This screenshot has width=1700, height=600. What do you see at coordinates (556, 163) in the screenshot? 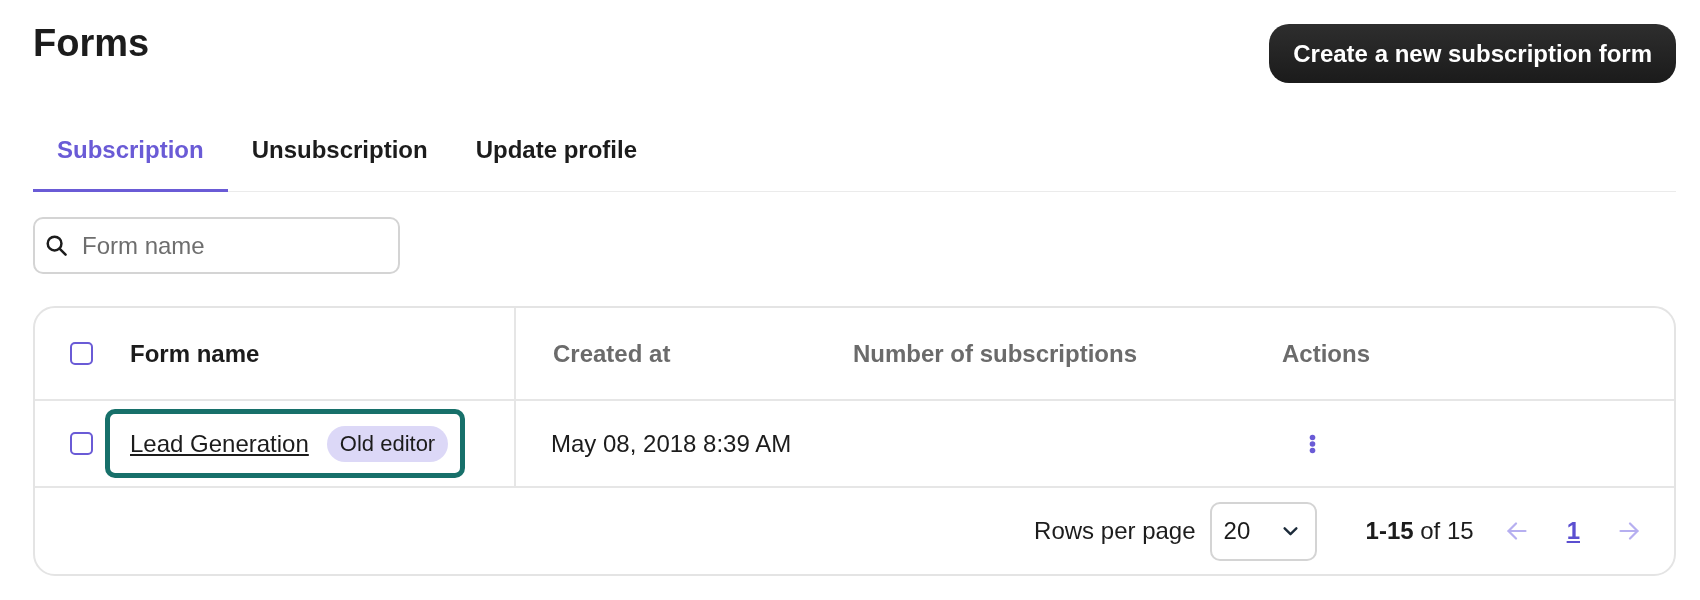
I see `tab: Update profile` at bounding box center [556, 163].